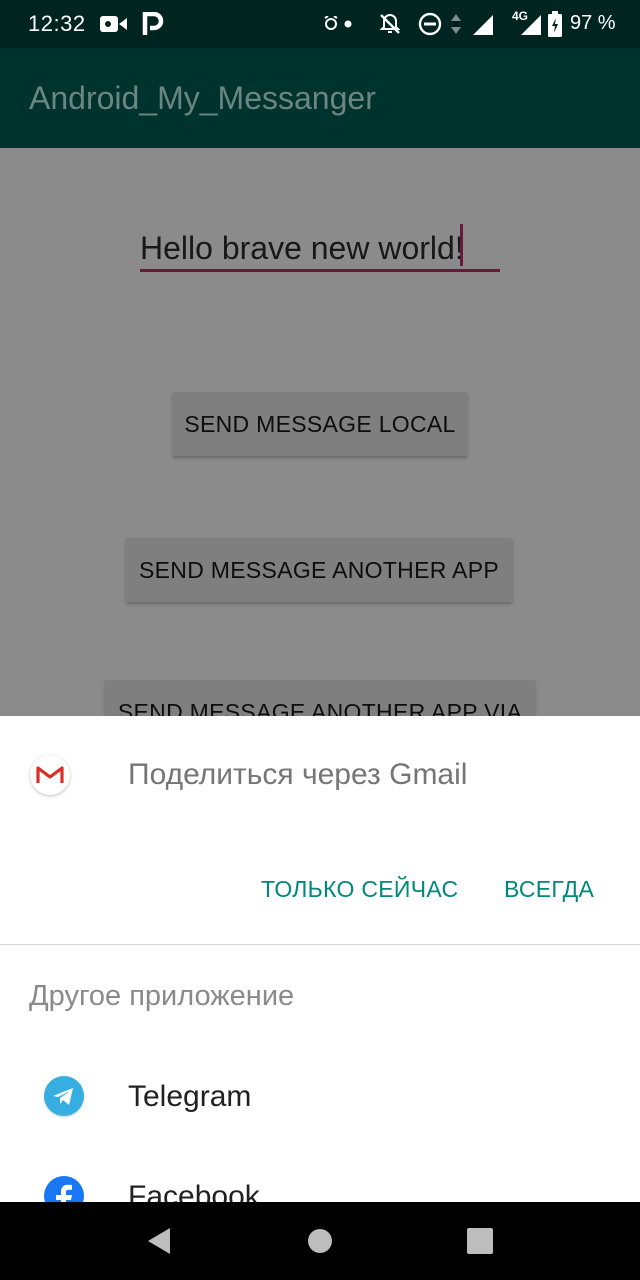 Image resolution: width=640 pixels, height=1280 pixels. Describe the element at coordinates (320, 424) in the screenshot. I see `send-message-local-button: SEND MESSAGE LOCAL` at that location.